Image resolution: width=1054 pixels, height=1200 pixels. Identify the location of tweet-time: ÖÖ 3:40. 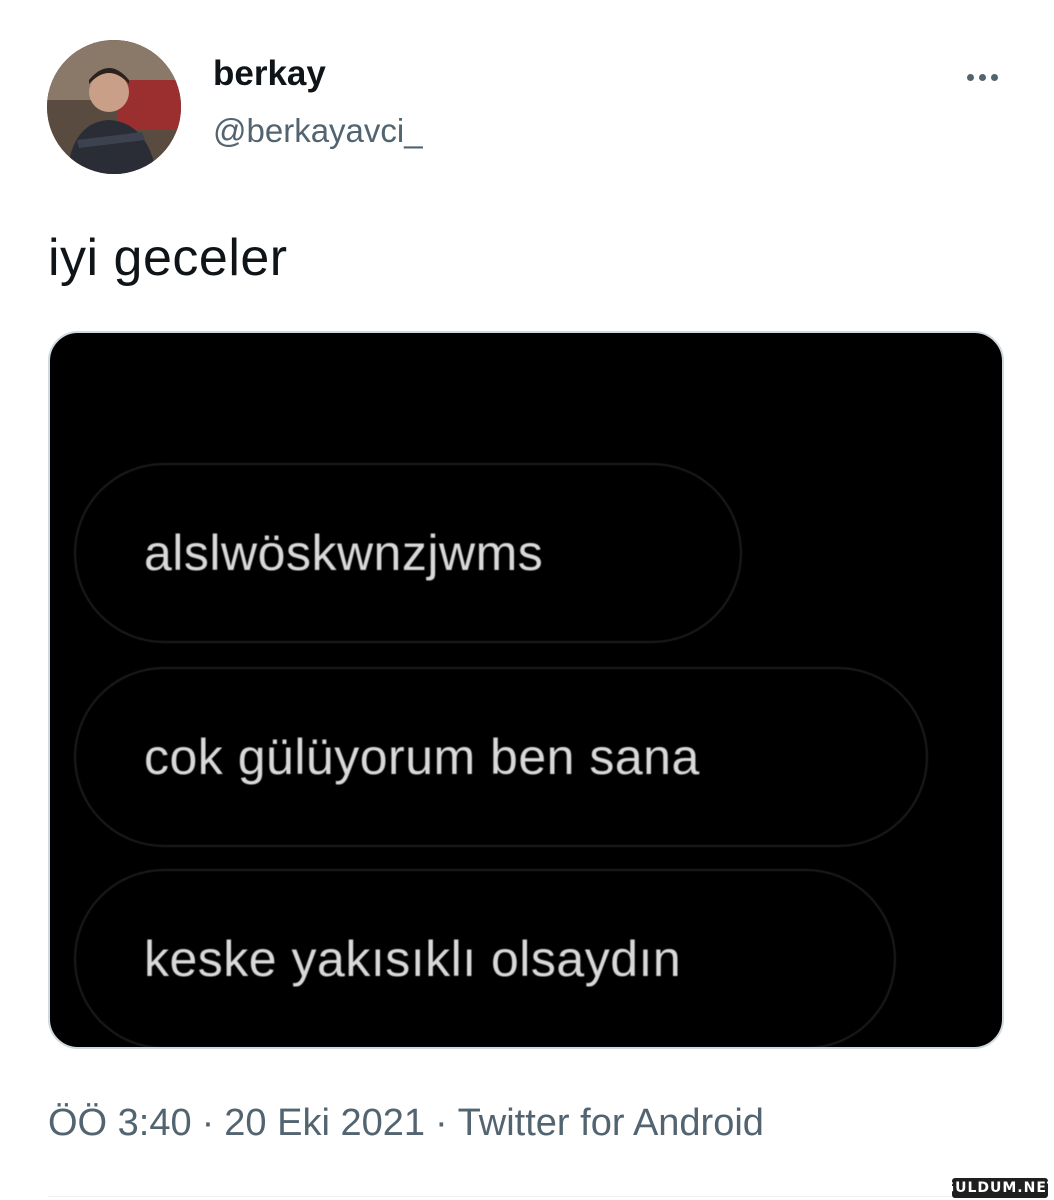
(120, 1123).